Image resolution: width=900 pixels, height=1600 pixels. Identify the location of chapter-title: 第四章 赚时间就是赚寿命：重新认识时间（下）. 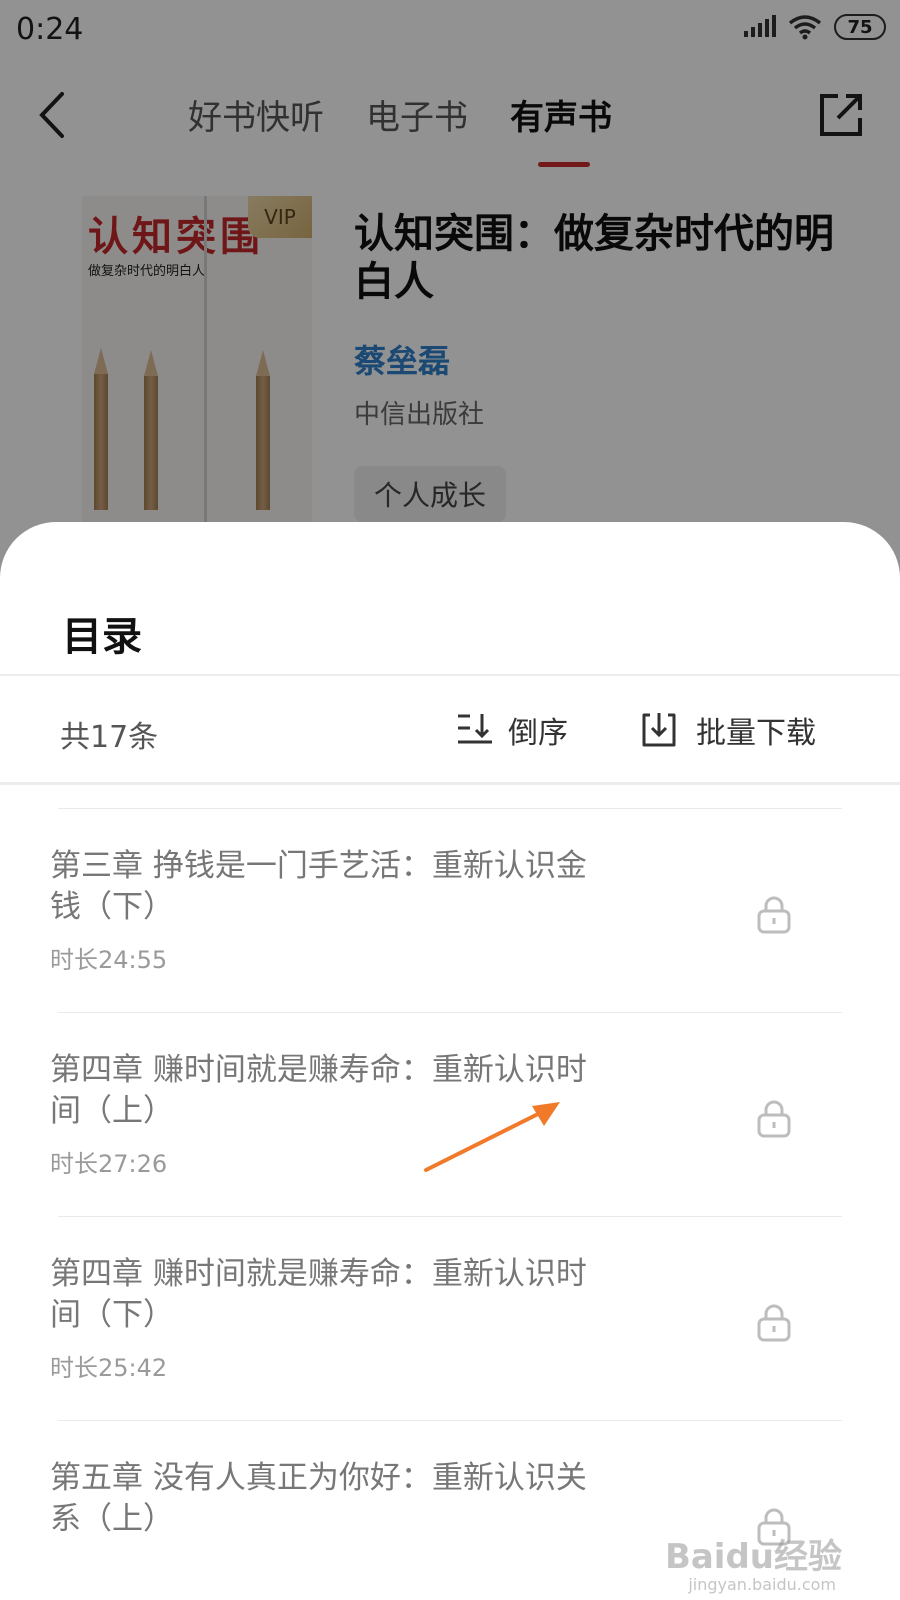
(318, 1294).